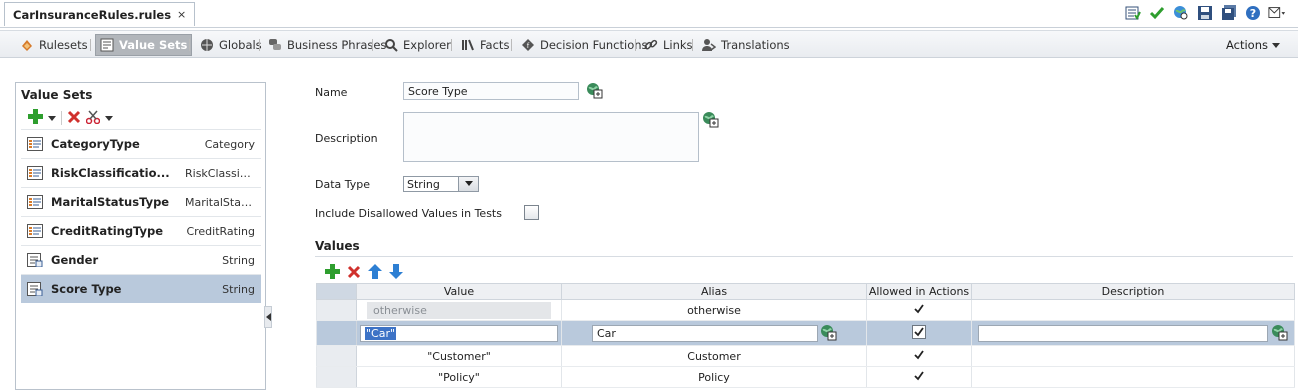 The width and height of the screenshot is (1298, 390). Describe the element at coordinates (141, 143) in the screenshot. I see `list-item: CategoryType Category` at that location.